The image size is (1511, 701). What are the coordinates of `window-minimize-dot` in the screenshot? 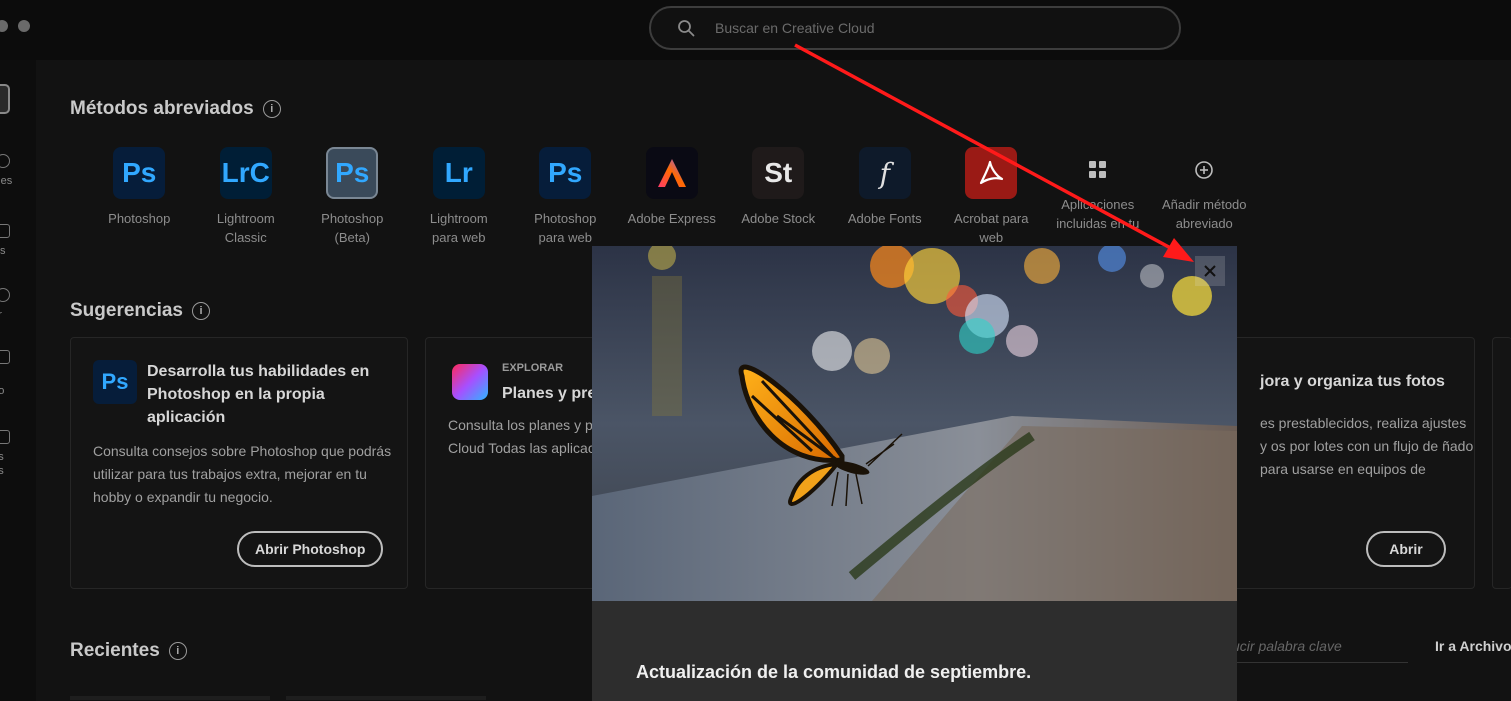 It's located at (24, 26).